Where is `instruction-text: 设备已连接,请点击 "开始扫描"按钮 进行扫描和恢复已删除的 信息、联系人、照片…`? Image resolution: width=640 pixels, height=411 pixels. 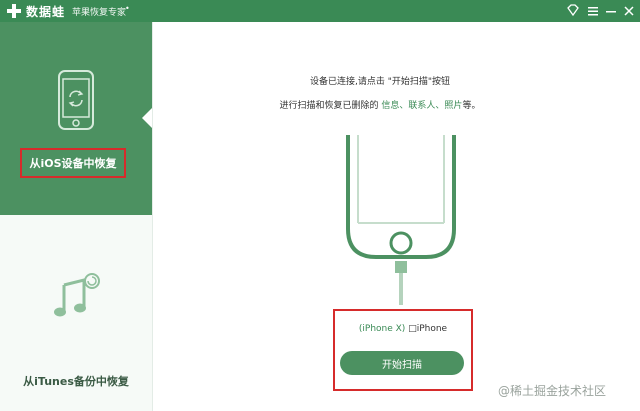
instruction-text: 设备已连接,请点击 "开始扫描"按钮 进行扫描和恢复已删除的 信息、联系人、照片… is located at coordinates (380, 94).